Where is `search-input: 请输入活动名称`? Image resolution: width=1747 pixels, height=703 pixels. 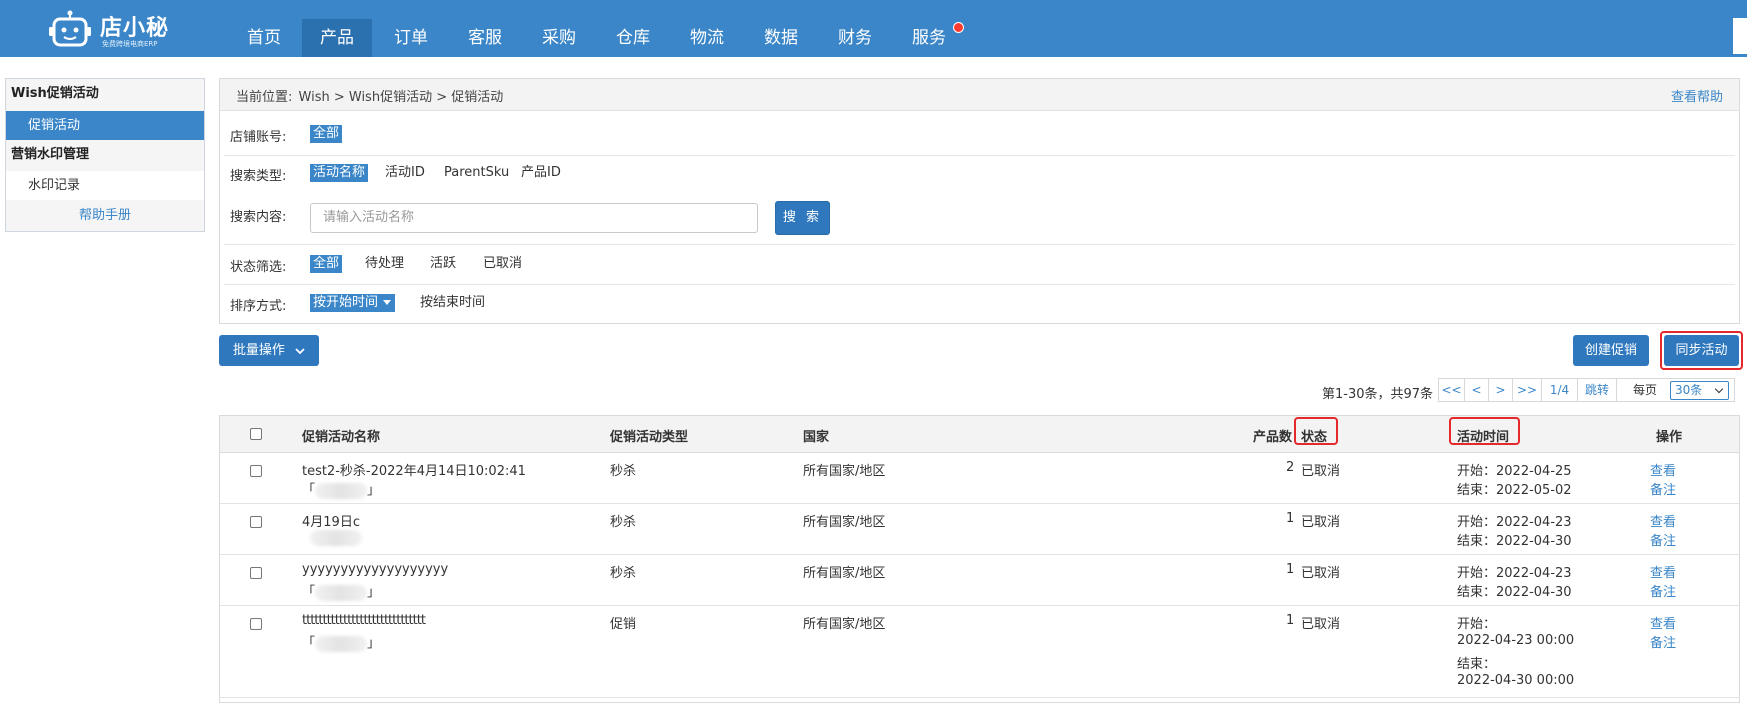 search-input: 请输入活动名称 is located at coordinates (534, 218).